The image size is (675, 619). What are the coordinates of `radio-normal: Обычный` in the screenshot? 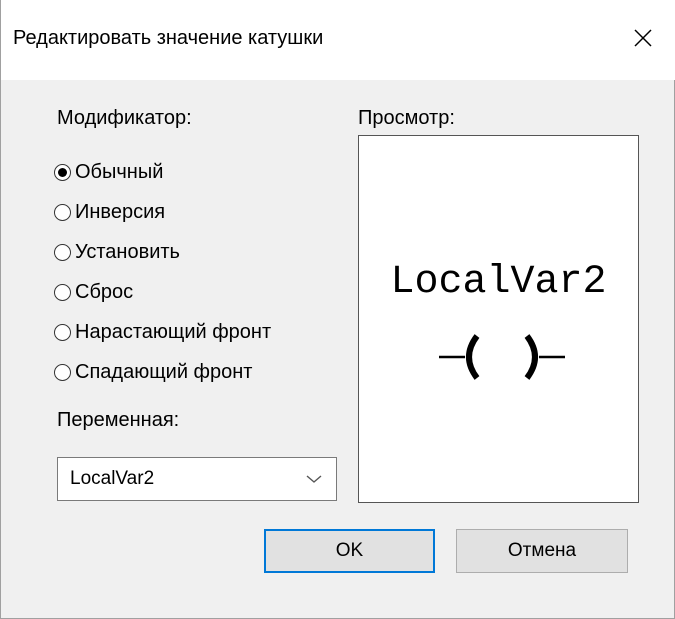 It's located at (108, 172).